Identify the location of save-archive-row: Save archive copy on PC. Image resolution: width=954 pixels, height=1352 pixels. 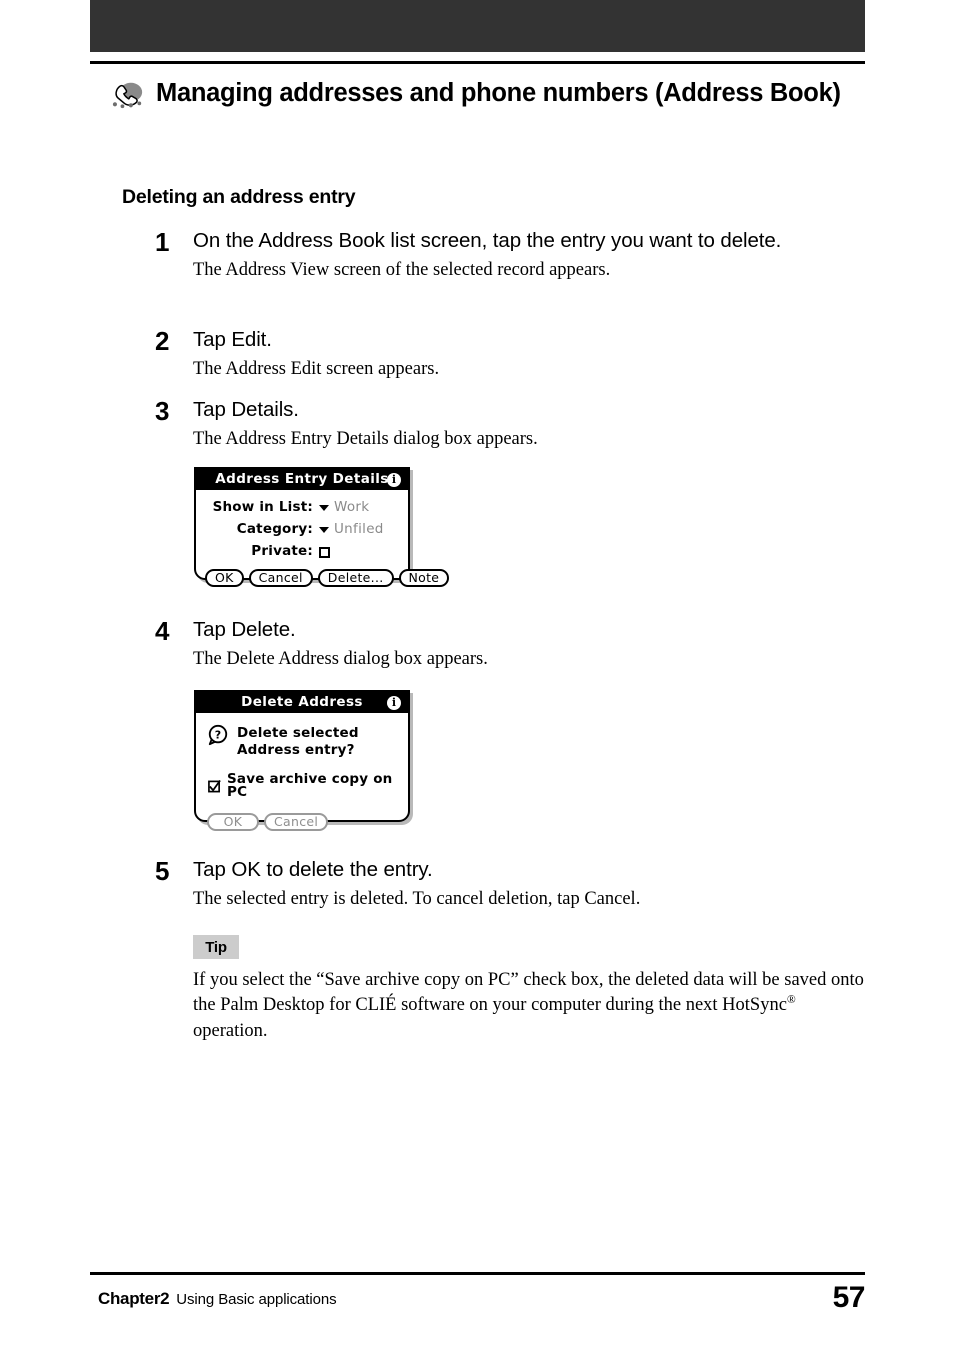
(303, 785).